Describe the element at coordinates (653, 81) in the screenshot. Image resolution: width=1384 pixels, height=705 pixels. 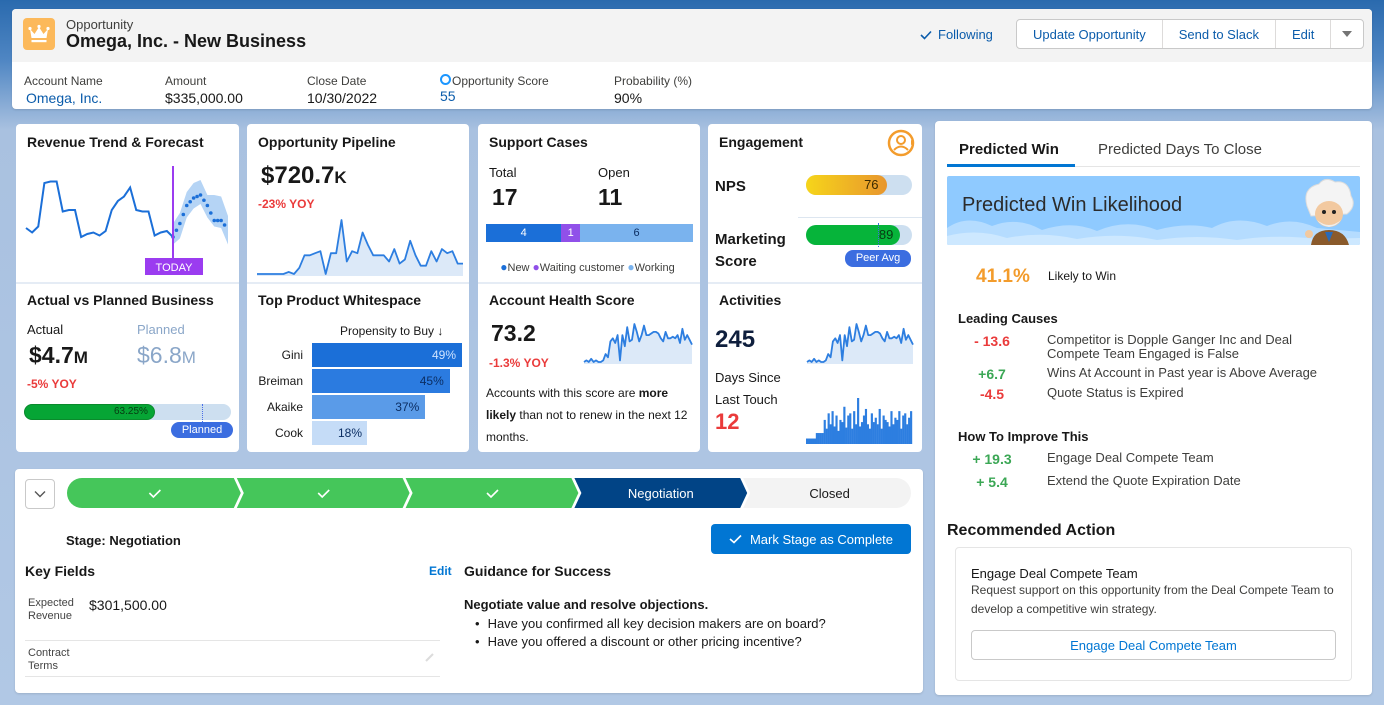
I see `field-label: Probability (%)` at that location.